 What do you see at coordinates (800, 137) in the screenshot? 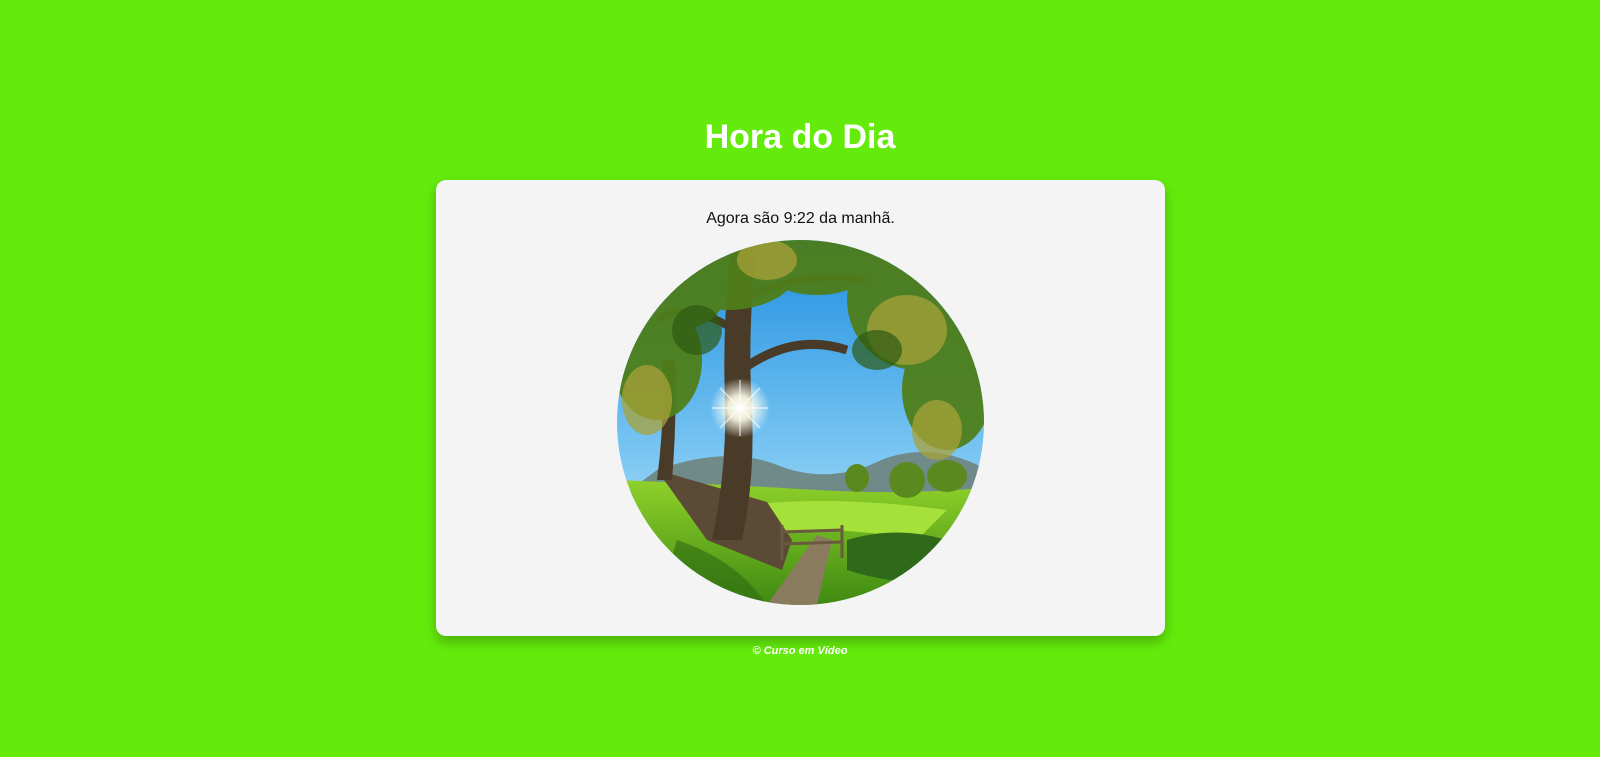
I see `page-title: Hora do Dia` at bounding box center [800, 137].